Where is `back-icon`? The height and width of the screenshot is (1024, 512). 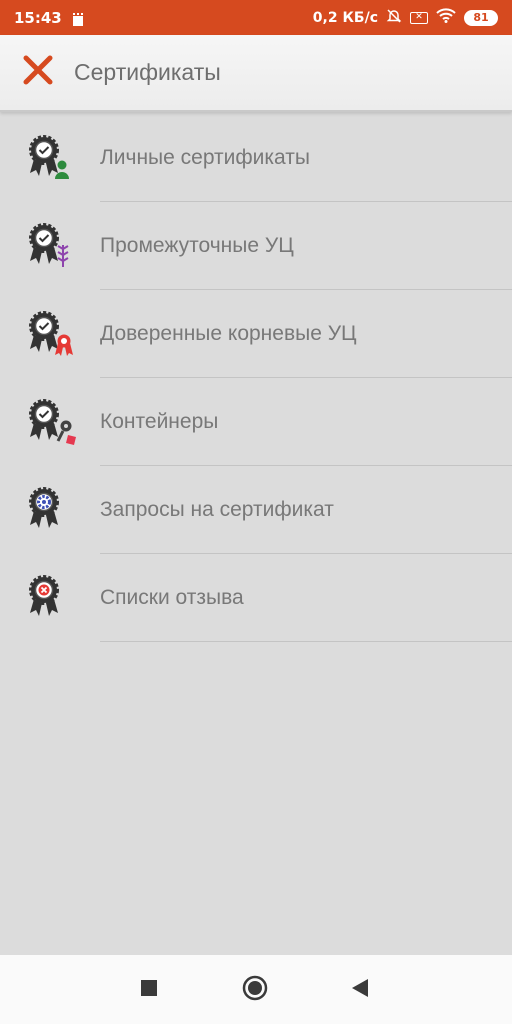 back-icon is located at coordinates (360, 990).